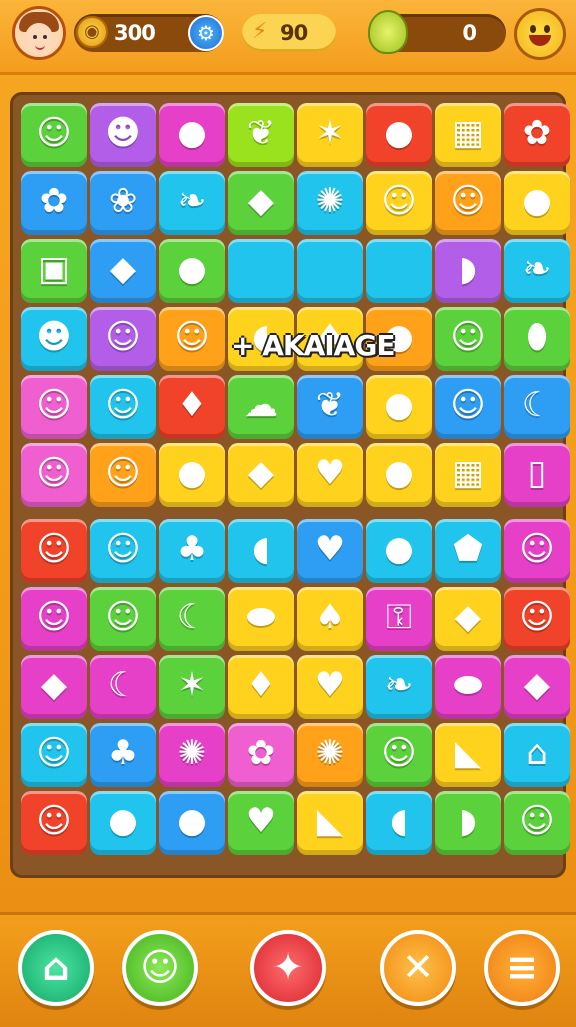 The image size is (576, 1027). Describe the element at coordinates (123, 135) in the screenshot. I see `tile-r1-c2: ☻` at that location.